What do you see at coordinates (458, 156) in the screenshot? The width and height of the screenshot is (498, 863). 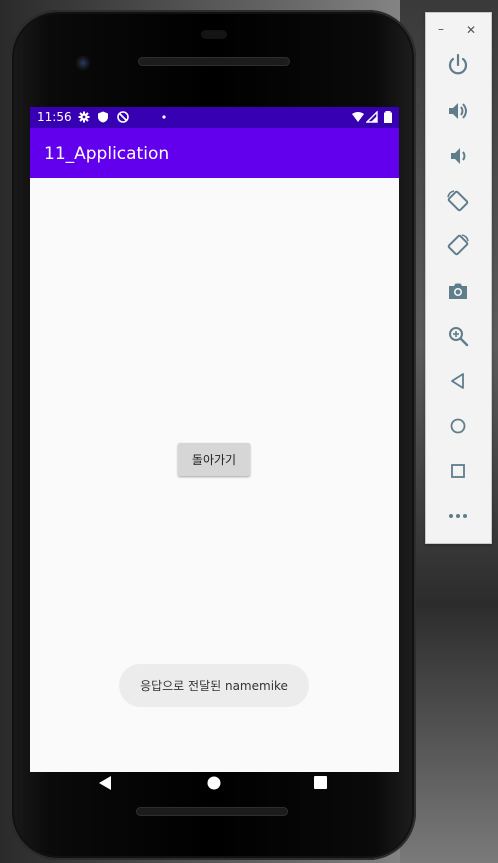 I see `volume-down-icon` at bounding box center [458, 156].